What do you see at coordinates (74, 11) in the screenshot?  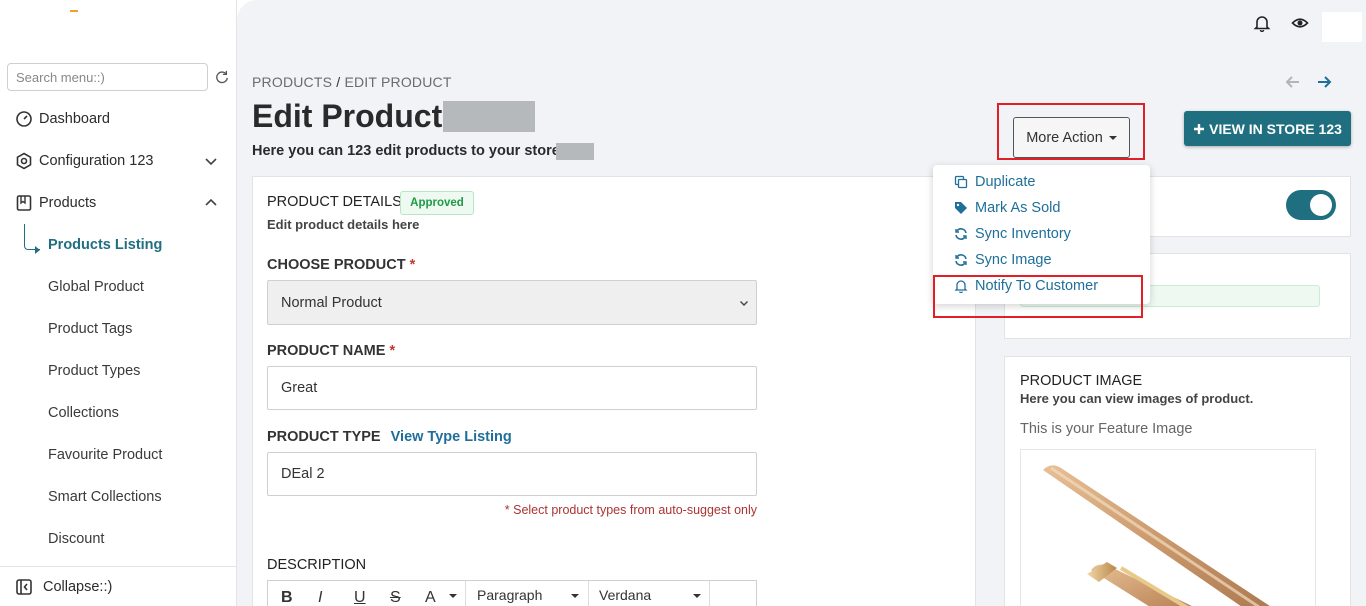 I see `logo` at bounding box center [74, 11].